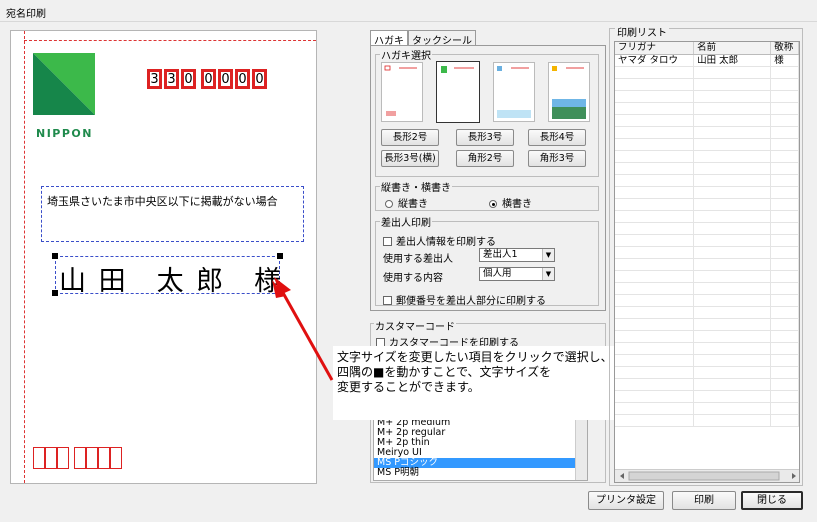 The height and width of the screenshot is (522, 817). What do you see at coordinates (557, 137) in the screenshot?
I see `envelope-naga4-button: 長形4号` at bounding box center [557, 137].